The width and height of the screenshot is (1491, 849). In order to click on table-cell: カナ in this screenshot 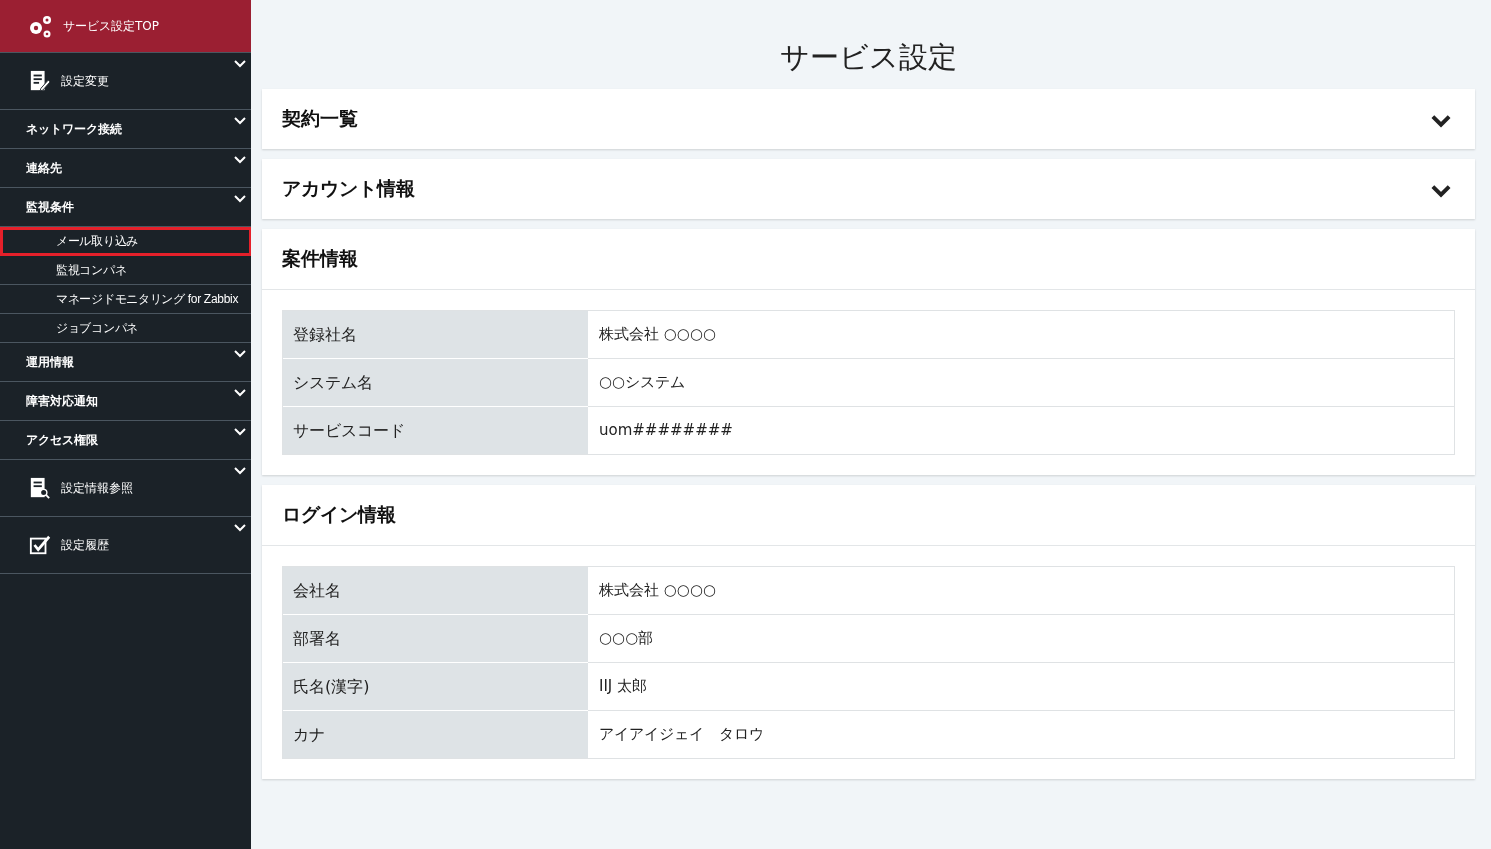, I will do `click(435, 734)`.